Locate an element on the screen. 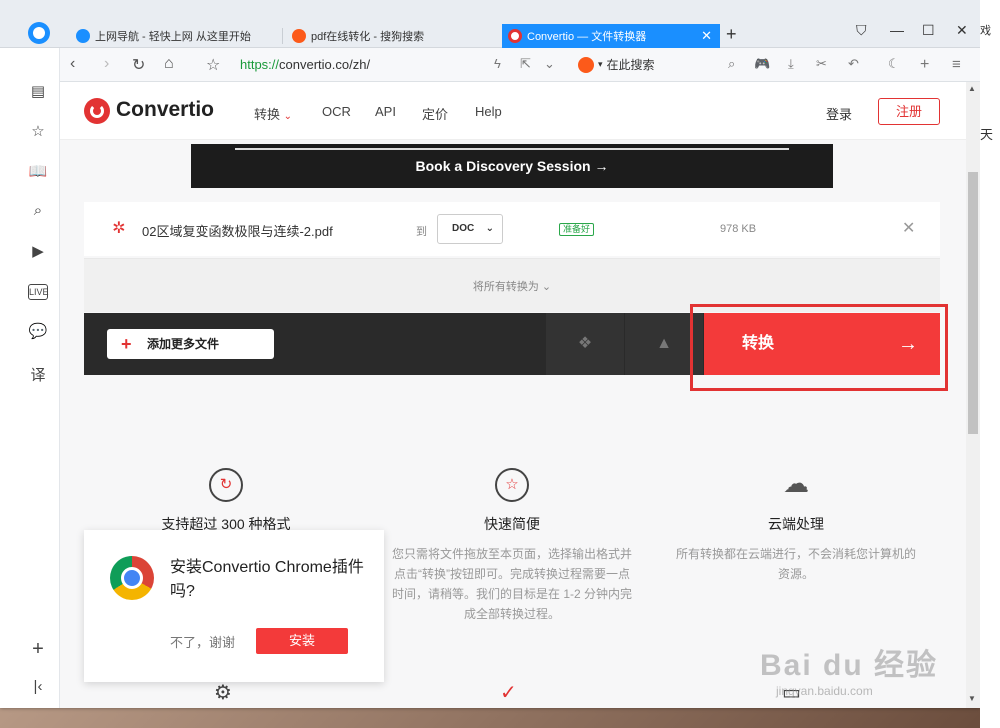 This screenshot has height=728, width=1000. dropbox-icon: ❖ is located at coordinates (585, 344).